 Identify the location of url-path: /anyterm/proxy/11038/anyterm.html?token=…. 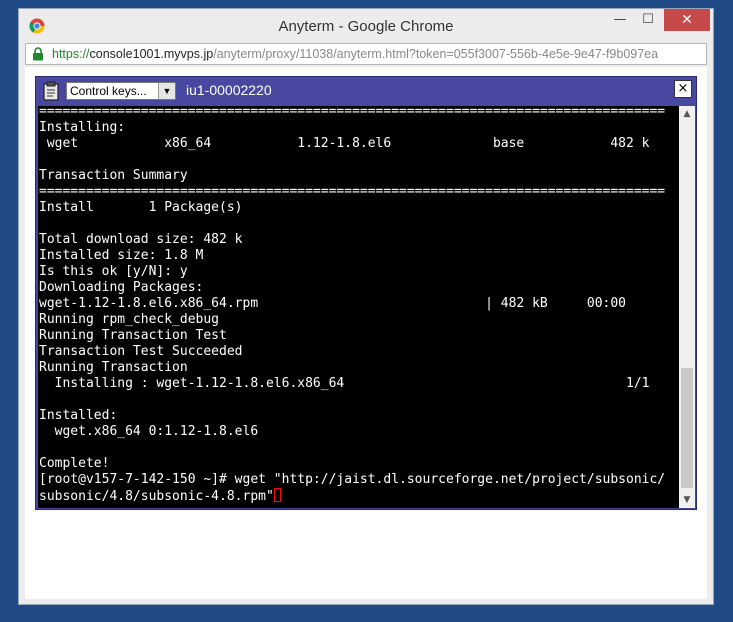
(436, 54).